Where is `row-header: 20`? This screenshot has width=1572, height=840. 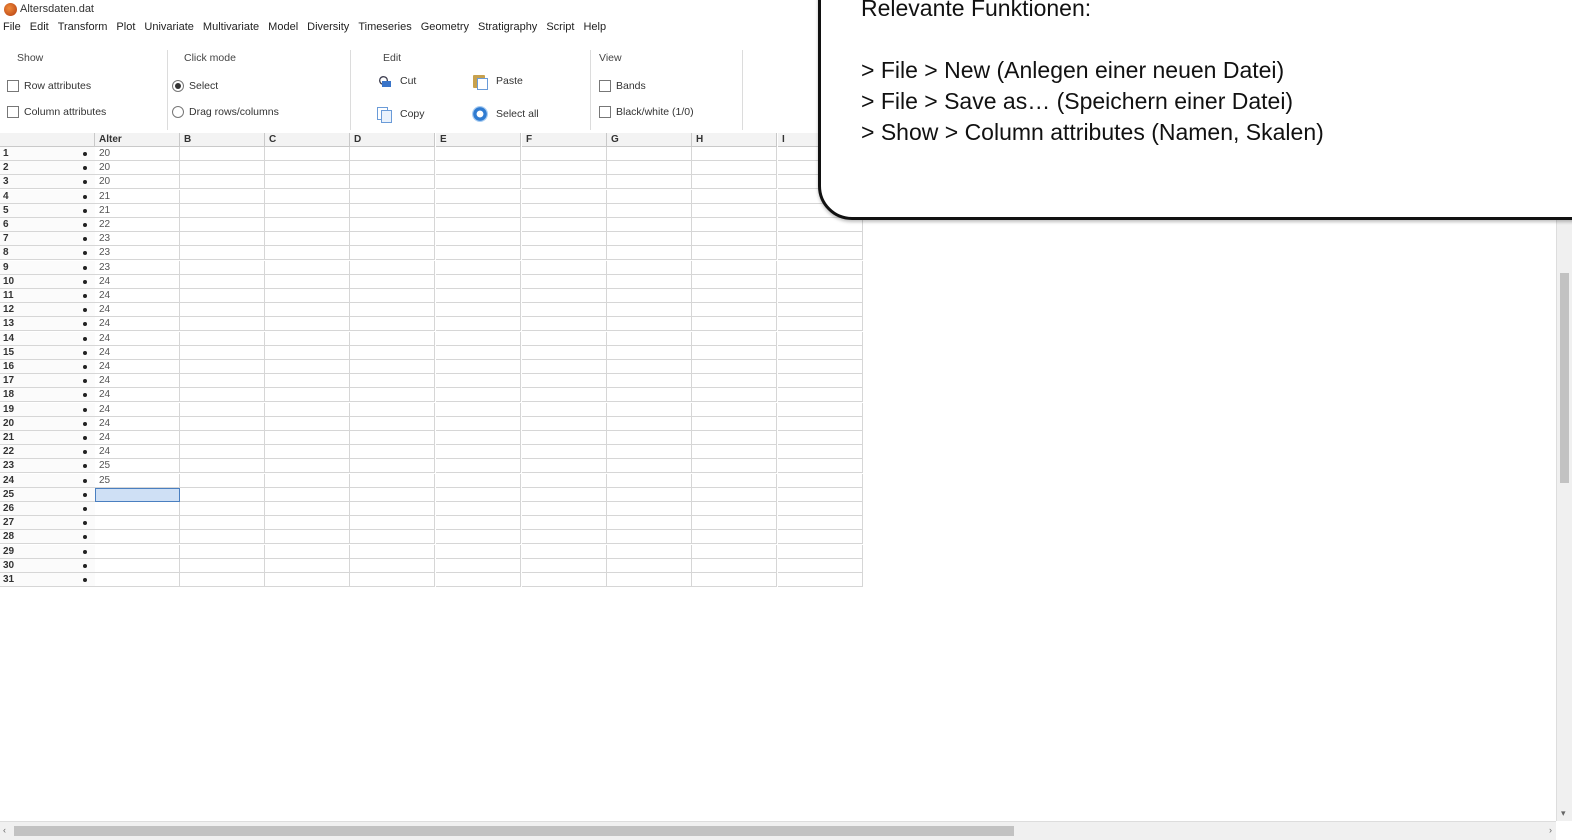
row-header: 20 is located at coordinates (47, 423).